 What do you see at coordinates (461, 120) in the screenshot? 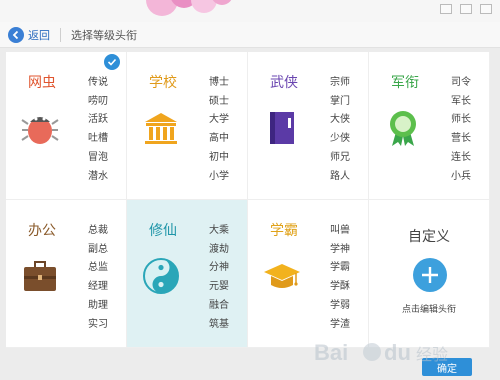
I see `title-option: 师长` at bounding box center [461, 120].